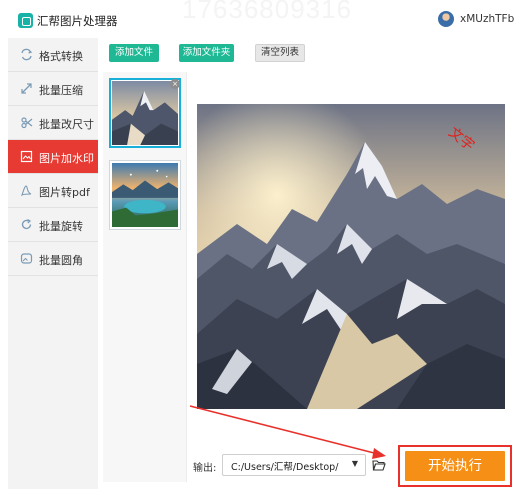  I want to click on sidebar-item-round-corner: 批量圆角, so click(53, 259).